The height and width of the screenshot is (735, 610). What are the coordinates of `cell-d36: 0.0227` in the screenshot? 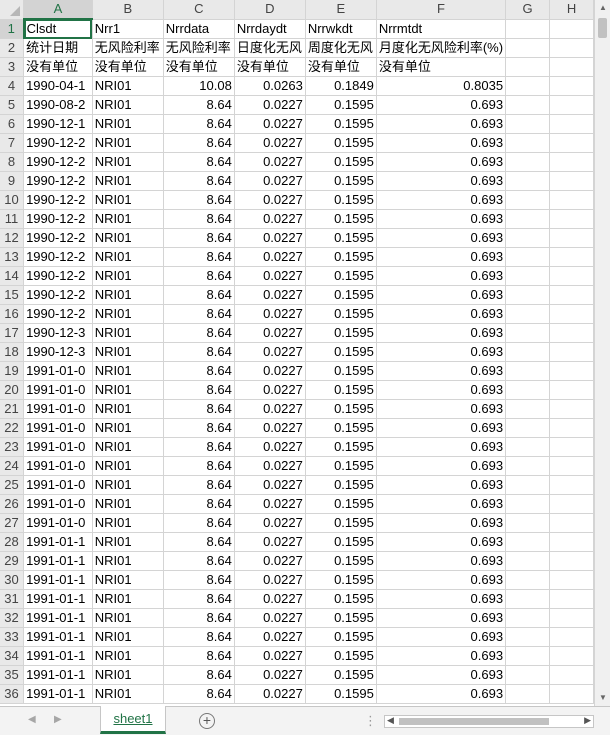 It's located at (270, 694).